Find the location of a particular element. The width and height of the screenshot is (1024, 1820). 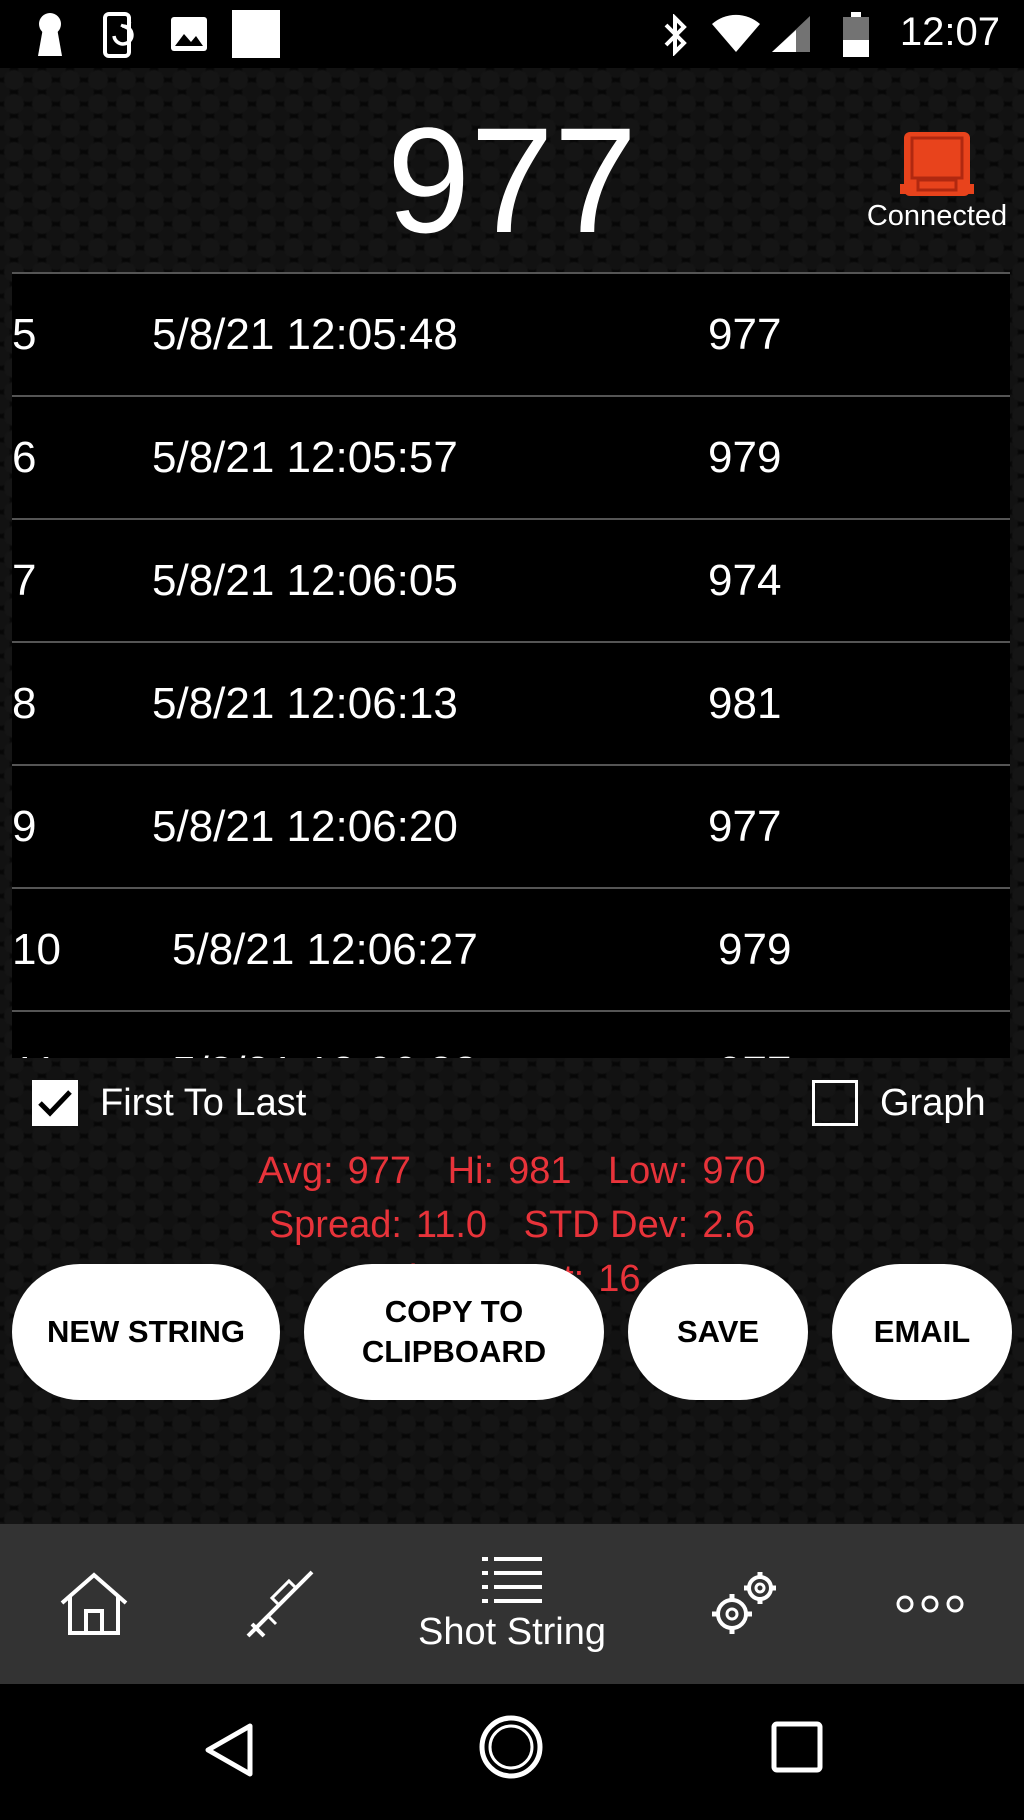

graph-label: Graph is located at coordinates (933, 1102).